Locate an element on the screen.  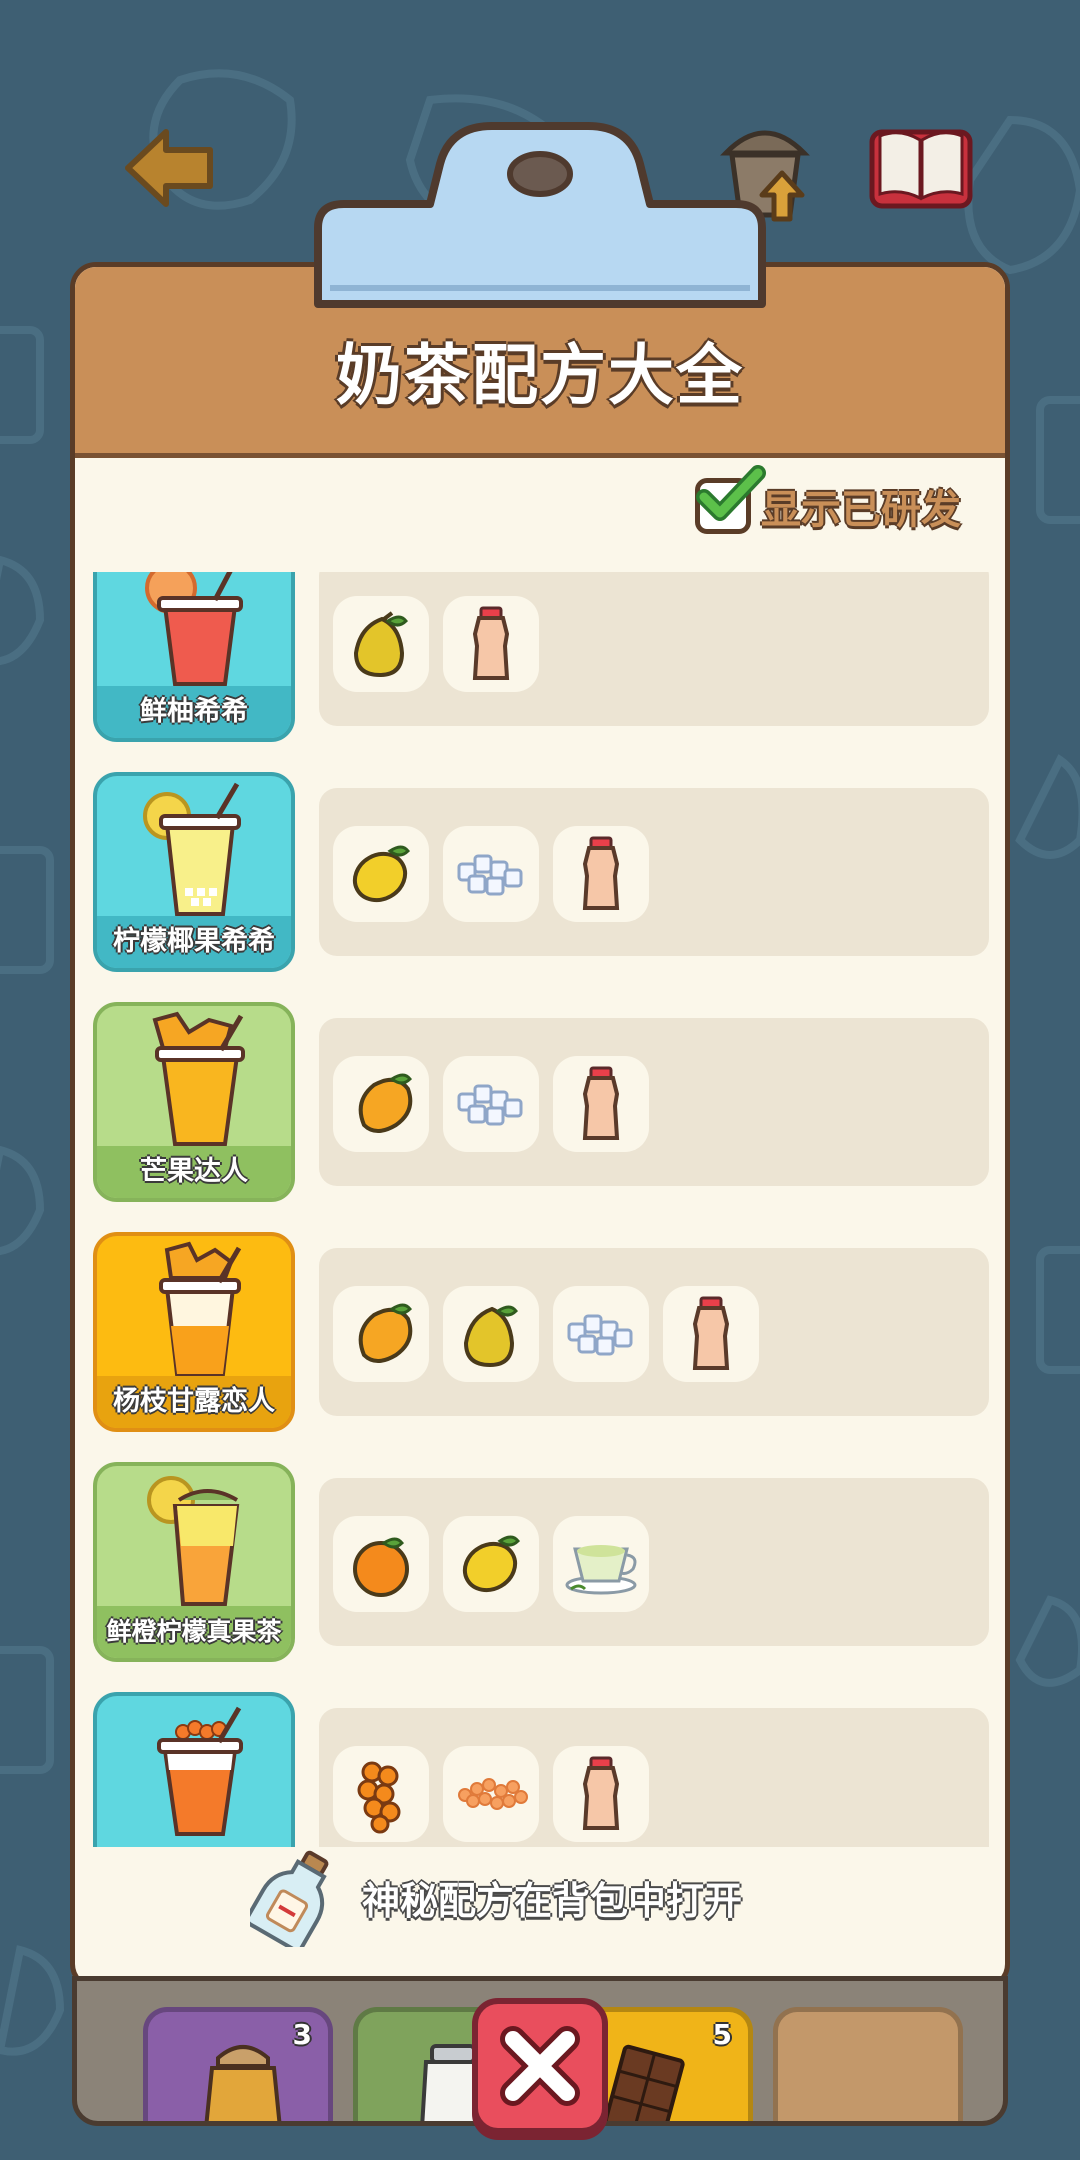
orange-icon is located at coordinates (381, 1567).